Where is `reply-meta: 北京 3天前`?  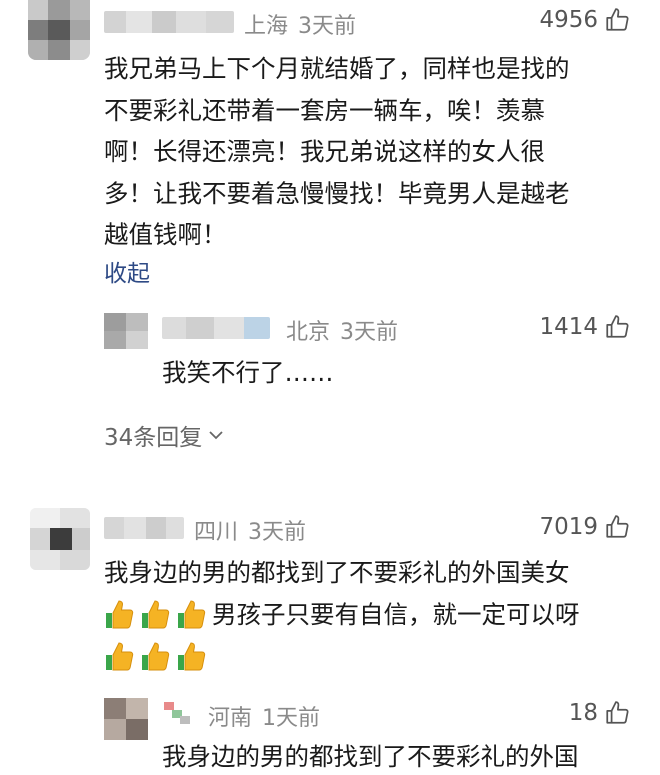
reply-meta: 北京 3天前 is located at coordinates (347, 330).